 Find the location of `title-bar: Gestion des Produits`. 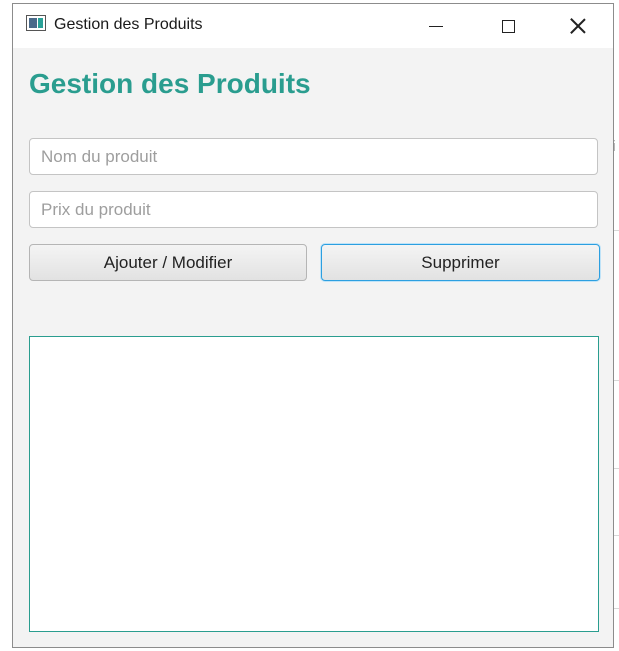

title-bar: Gestion des Produits is located at coordinates (313, 26).